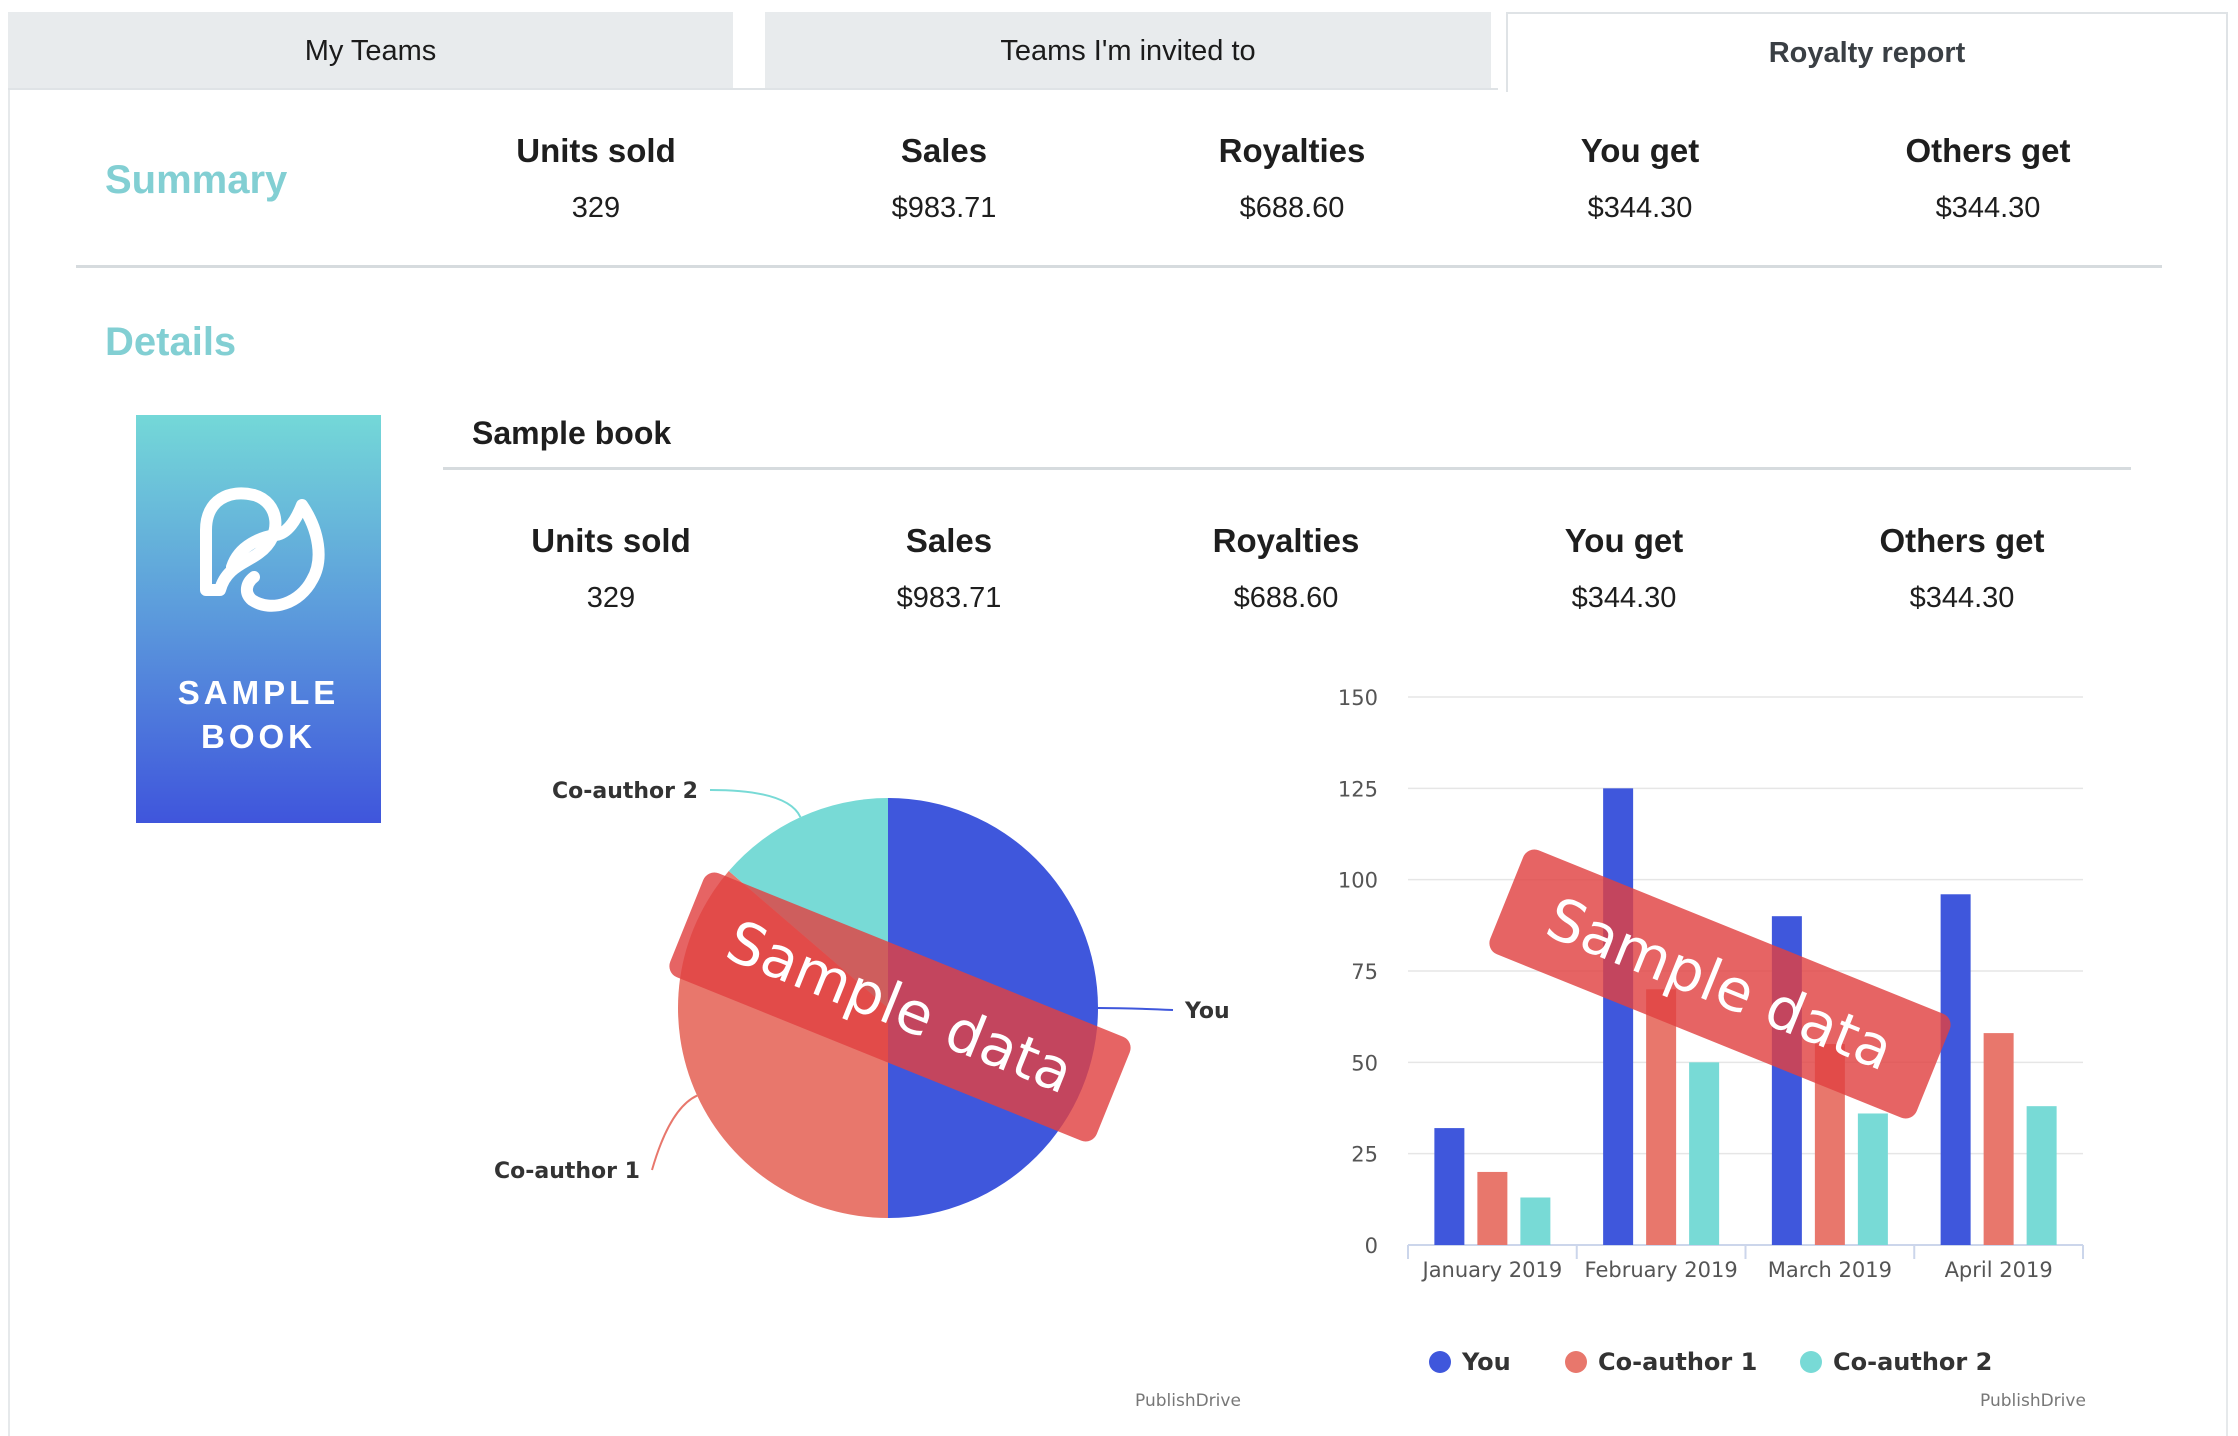 The image size is (2238, 1436). What do you see at coordinates (1486, 1362) in the screenshot?
I see `legend-item: You` at bounding box center [1486, 1362].